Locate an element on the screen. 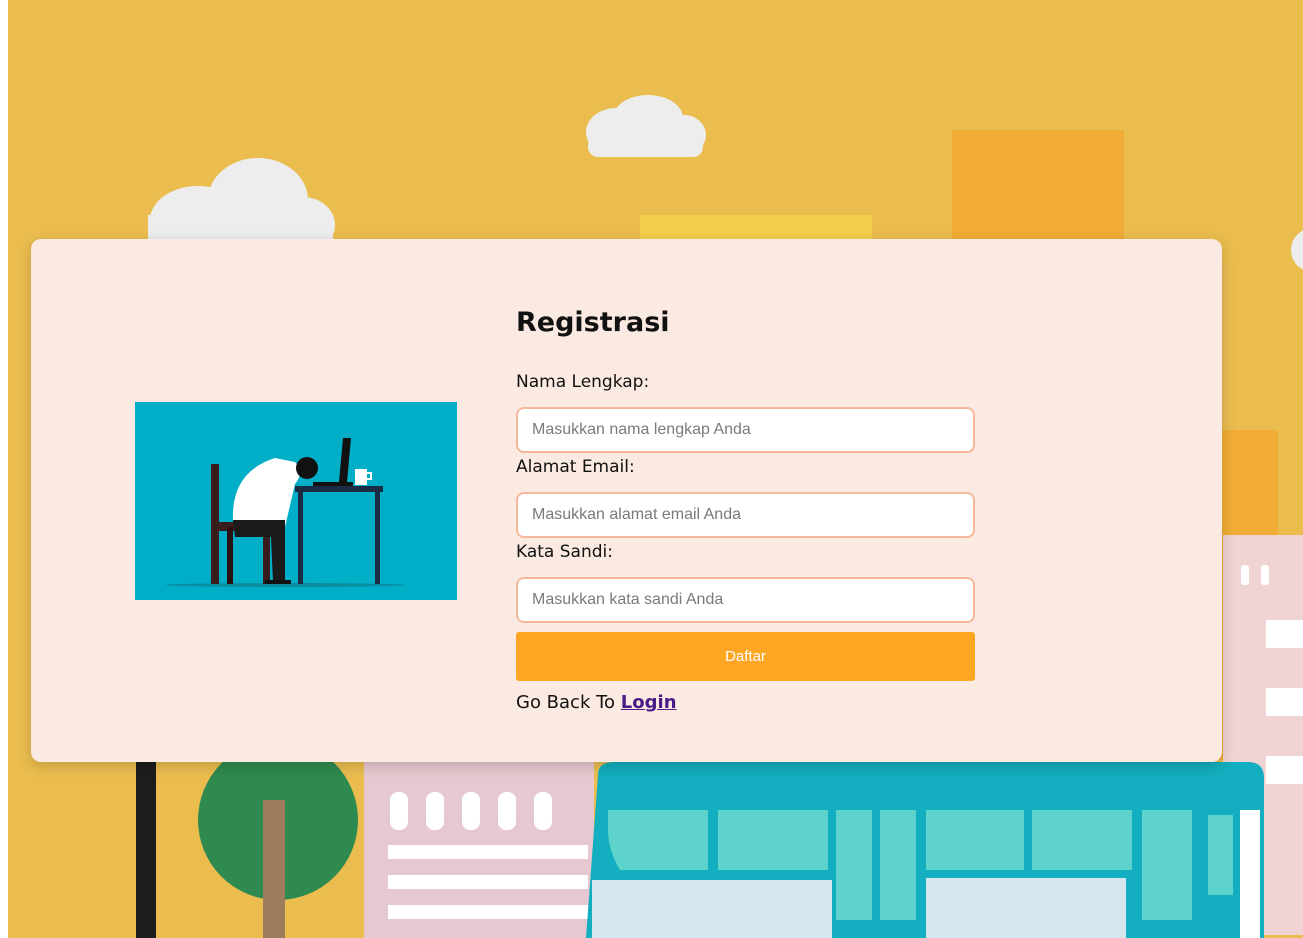  back-to-login: Go Back To Login is located at coordinates (596, 702).